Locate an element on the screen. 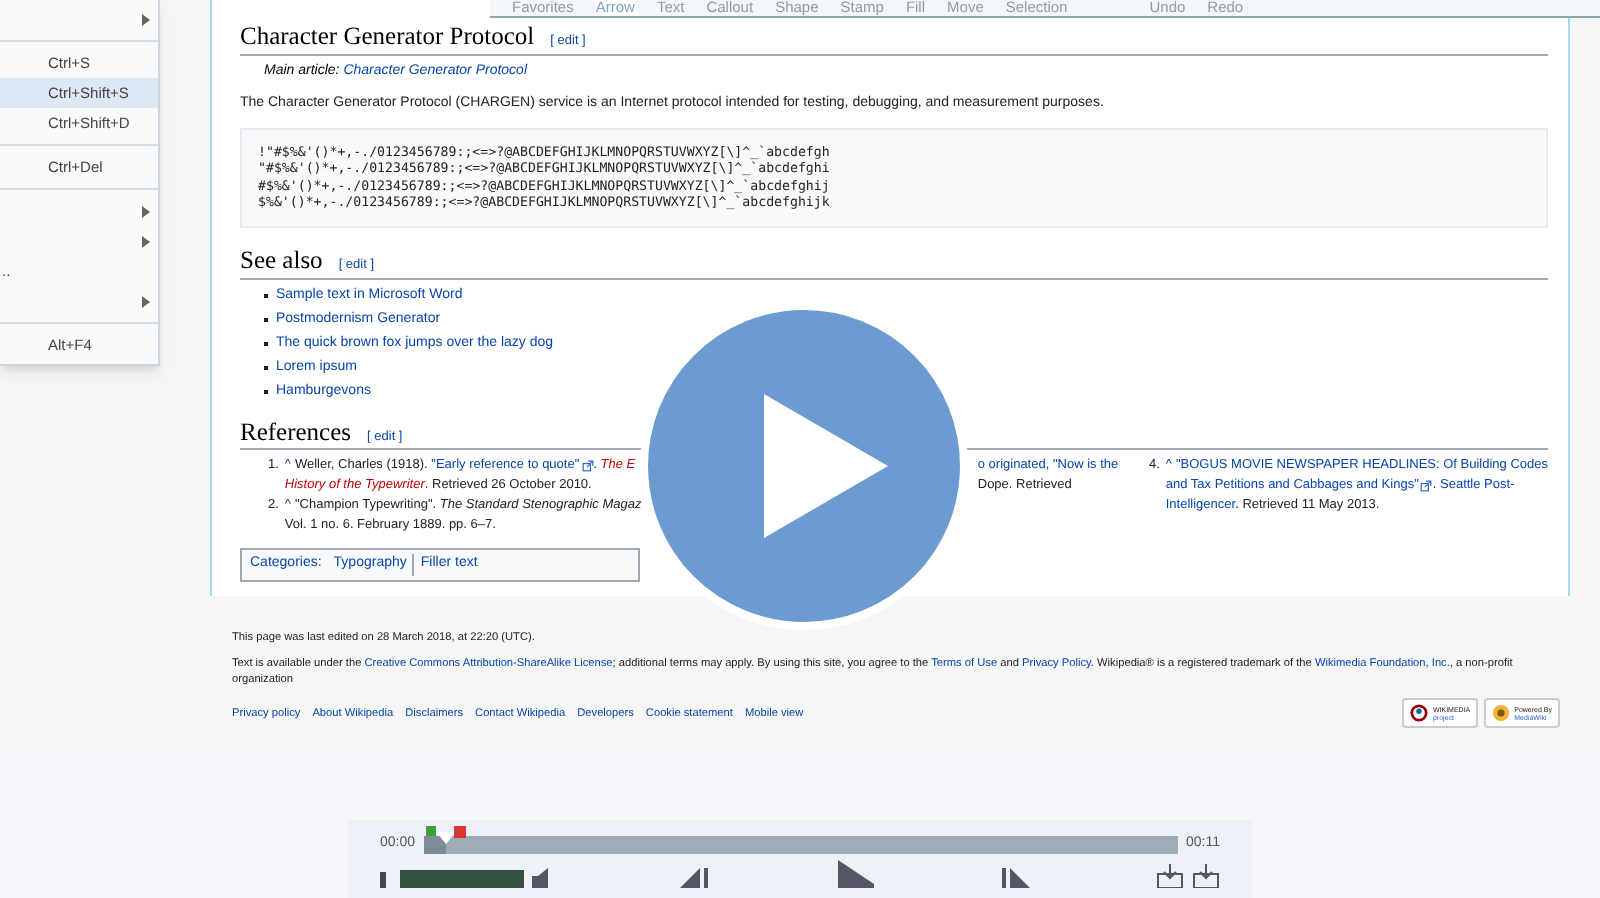 Image resolution: width=1600 pixels, height=898 pixels. section-heading: References is located at coordinates (296, 431).